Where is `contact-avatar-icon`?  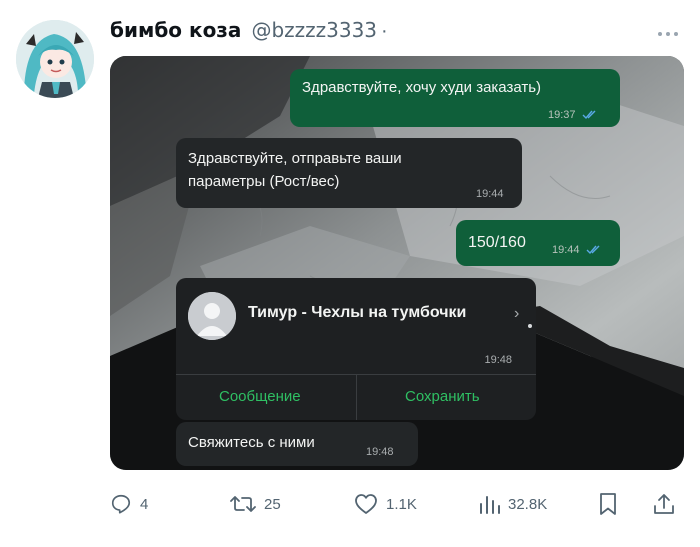
contact-avatar-icon is located at coordinates (212, 316).